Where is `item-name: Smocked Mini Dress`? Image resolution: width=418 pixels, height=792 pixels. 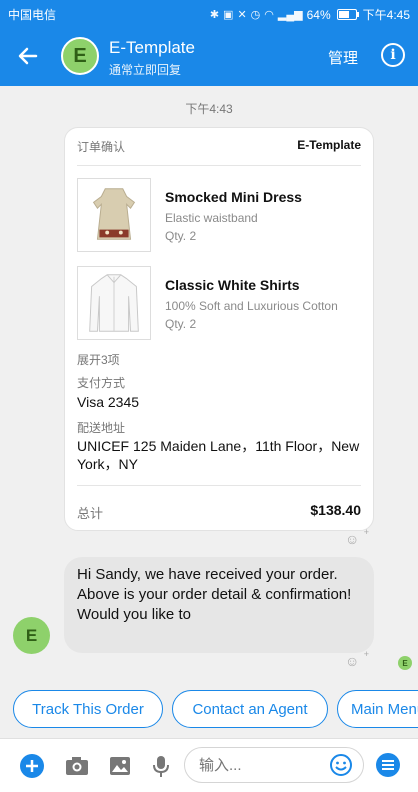
item-name: Smocked Mini Dress is located at coordinates (233, 197).